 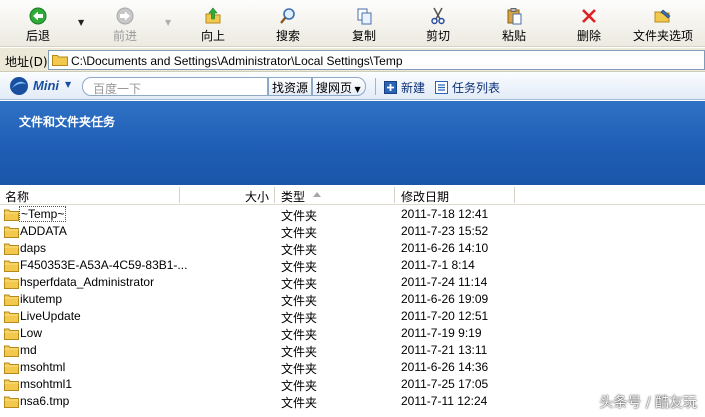 I want to click on search-web-label: 搜网页, so click(x=334, y=88).